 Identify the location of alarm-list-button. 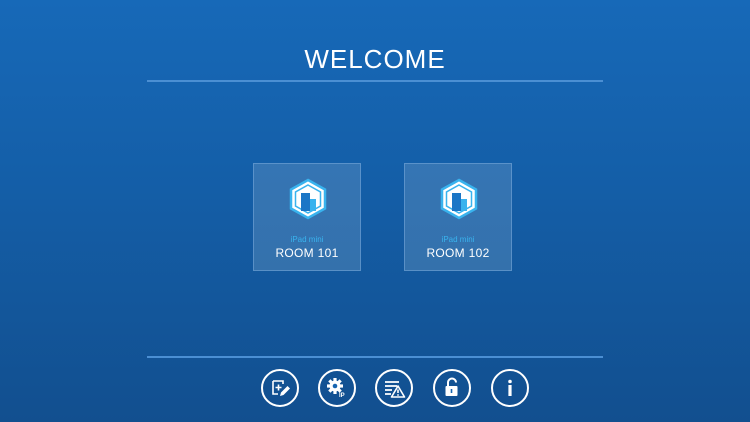
(394, 388).